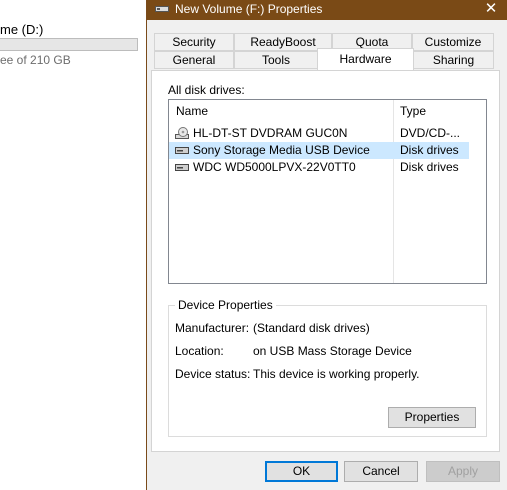 This screenshot has height=490, width=507. Describe the element at coordinates (453, 42) in the screenshot. I see `tab-customize: Customize` at that location.